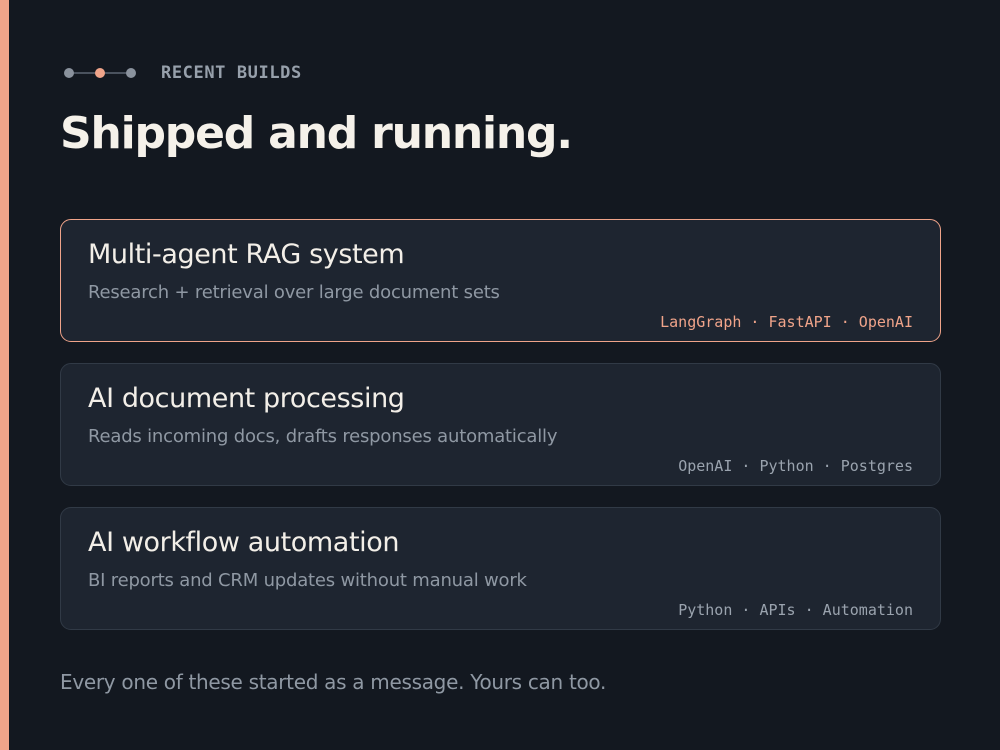 The image size is (1000, 750). What do you see at coordinates (100, 73) in the screenshot?
I see `timeline-dots-icon` at bounding box center [100, 73].